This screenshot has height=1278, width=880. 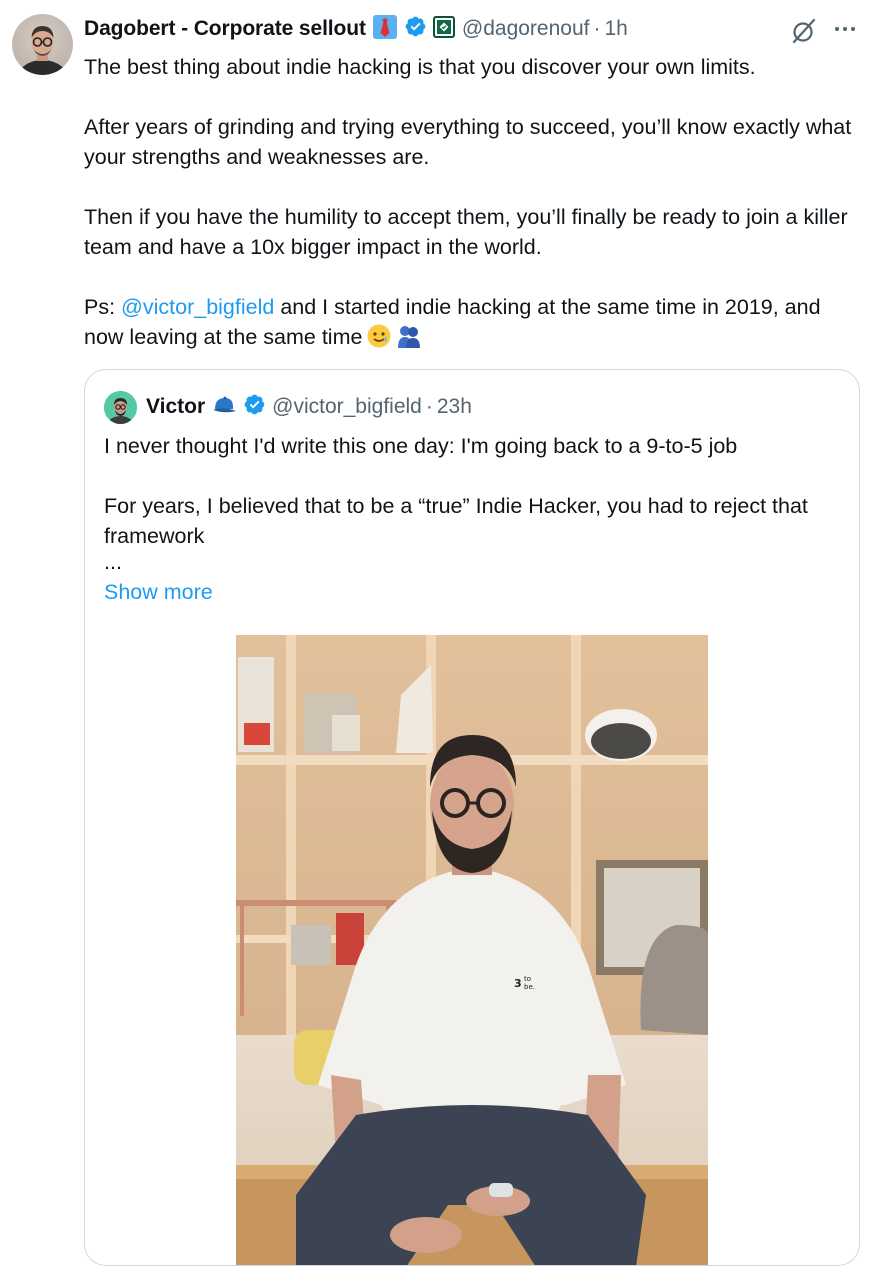 I want to click on quoted-timestamp: 23h, so click(x=454, y=407).